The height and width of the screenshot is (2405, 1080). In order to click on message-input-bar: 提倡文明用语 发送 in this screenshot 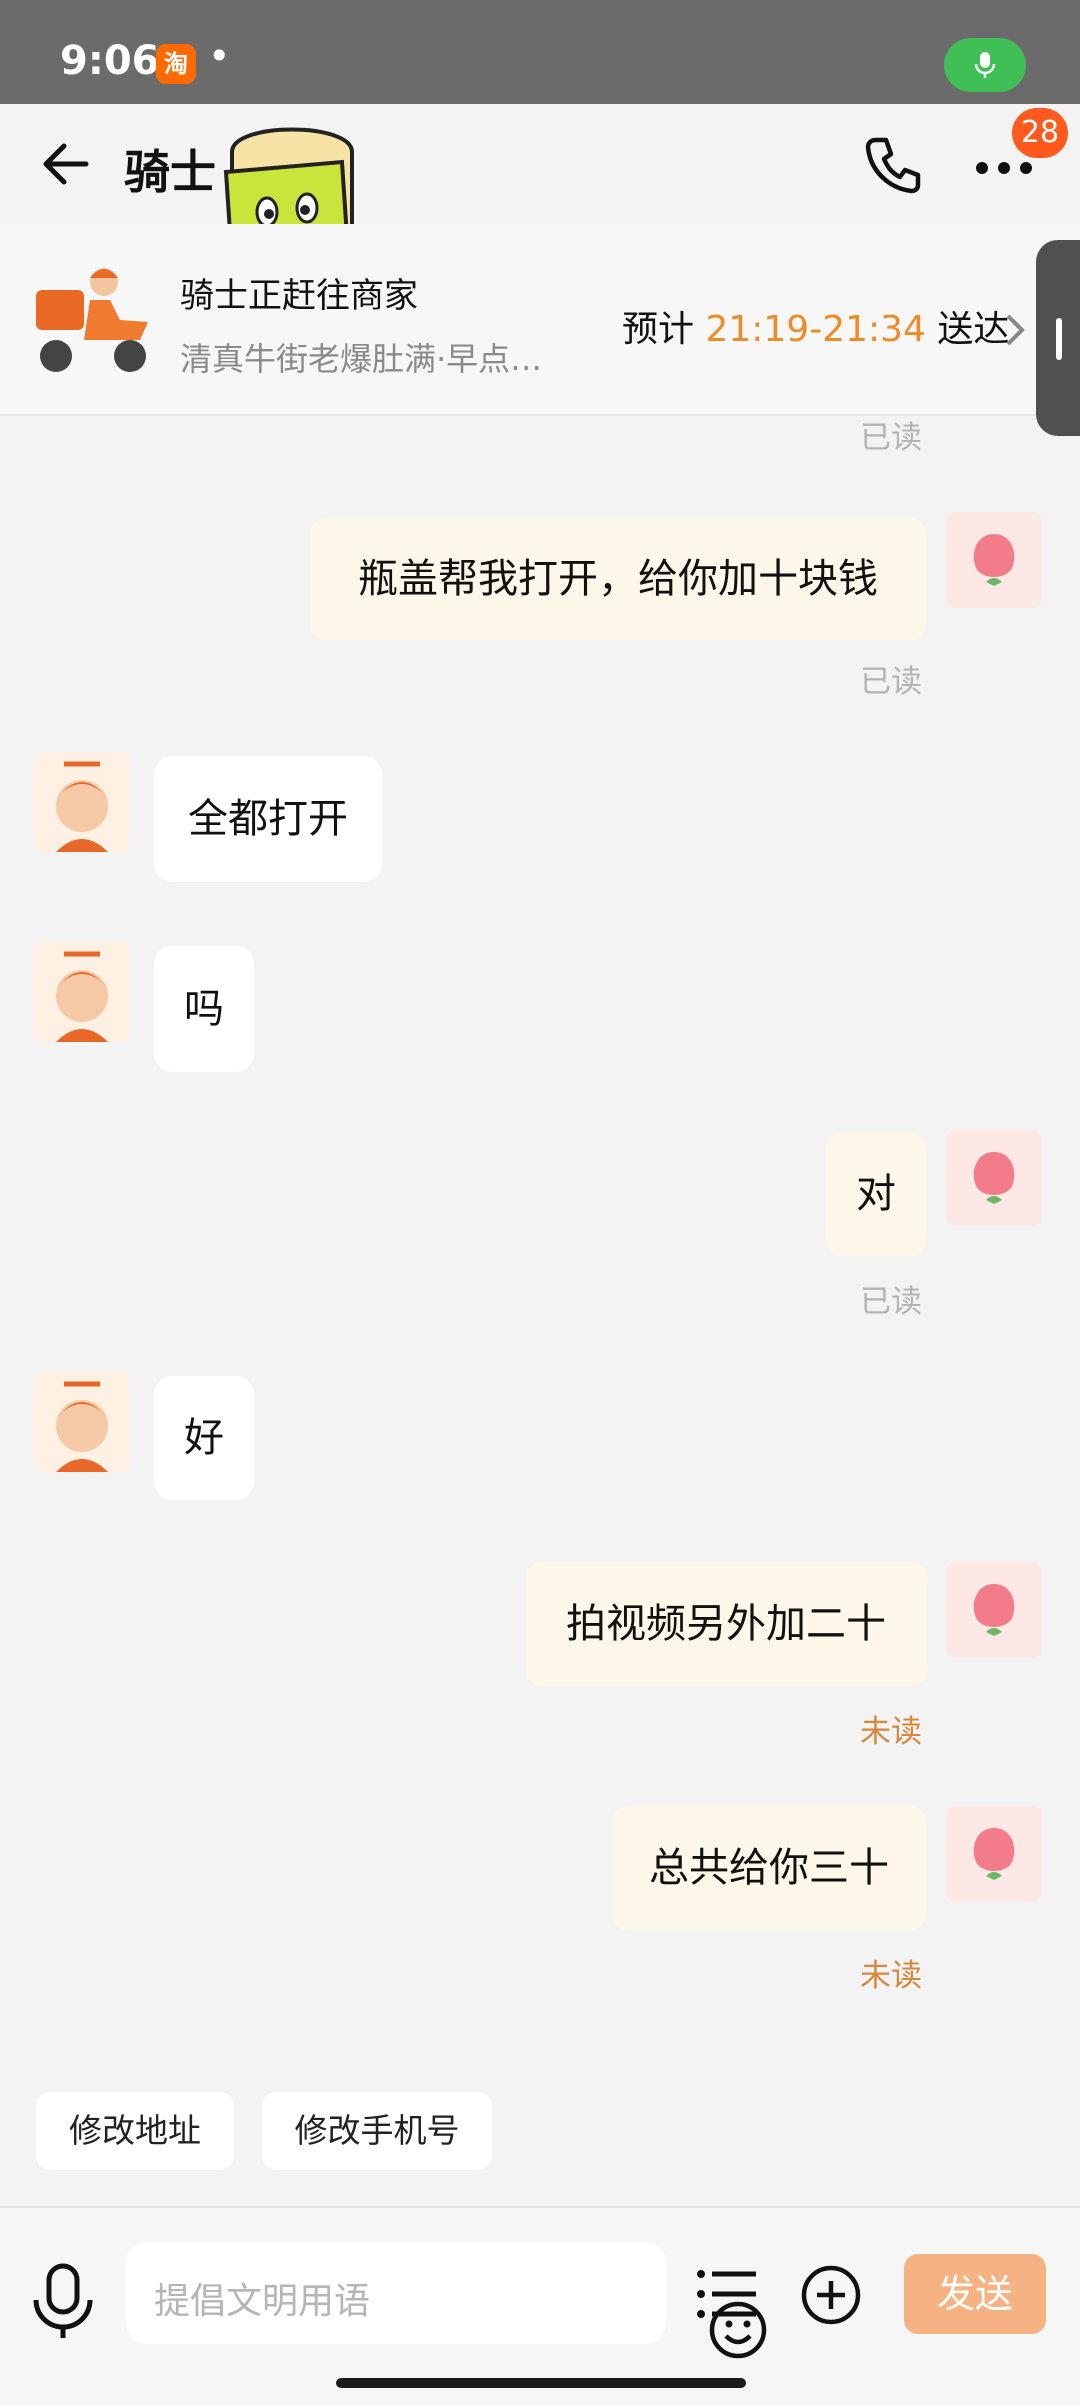, I will do `click(540, 2305)`.